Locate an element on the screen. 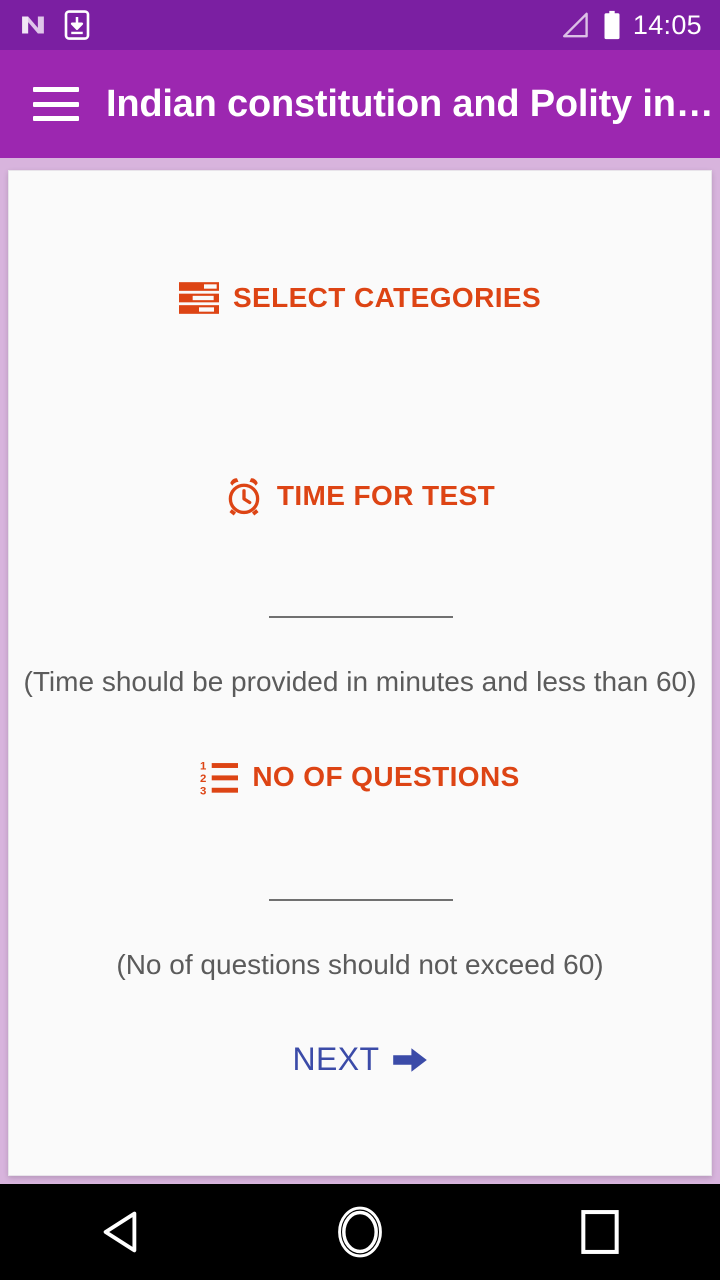 This screenshot has width=720, height=1280. hamburger-menu-icon is located at coordinates (56, 104).